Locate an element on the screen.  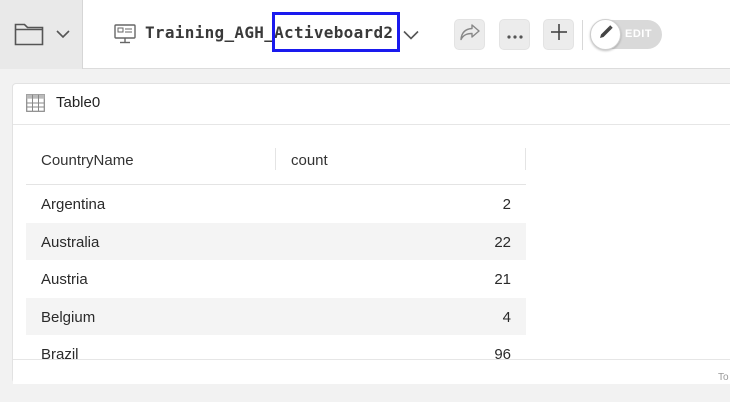
widget-footer: To is located at coordinates (371, 371).